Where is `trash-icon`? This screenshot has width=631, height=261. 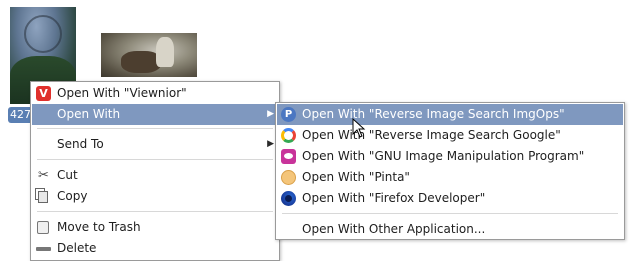 trash-icon is located at coordinates (43, 227).